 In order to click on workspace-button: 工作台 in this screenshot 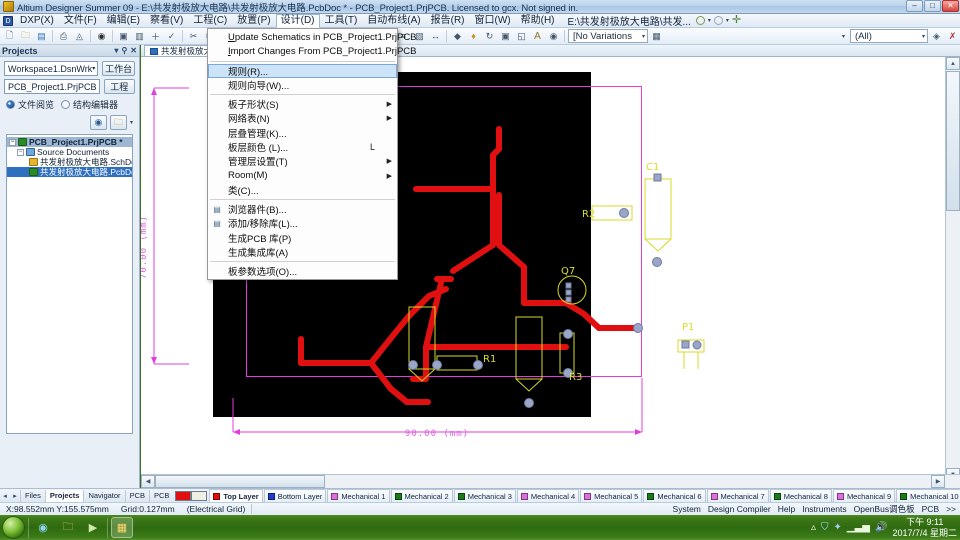, I will do `click(118, 68)`.